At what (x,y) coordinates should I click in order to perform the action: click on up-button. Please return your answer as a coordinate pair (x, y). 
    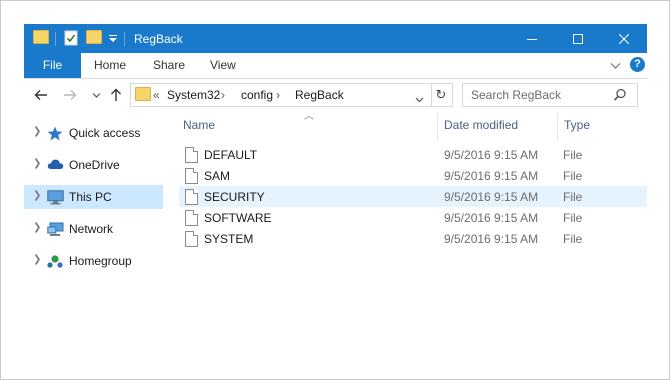
    Looking at the image, I should click on (116, 95).